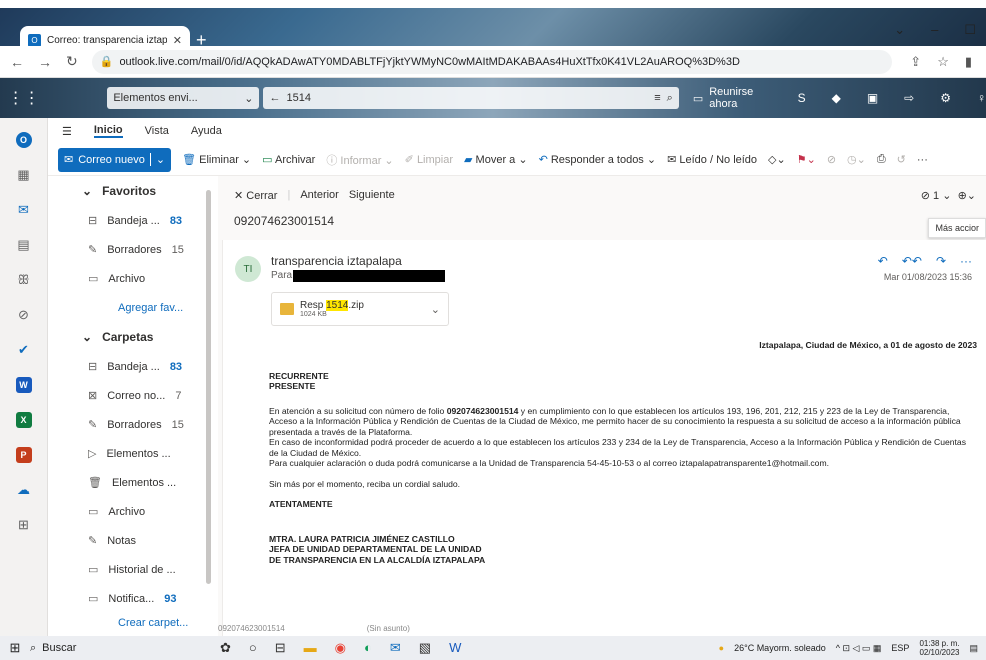 This screenshot has height=660, width=986. Describe the element at coordinates (900, 648) in the screenshot. I see `language-indicator: ESP` at that location.